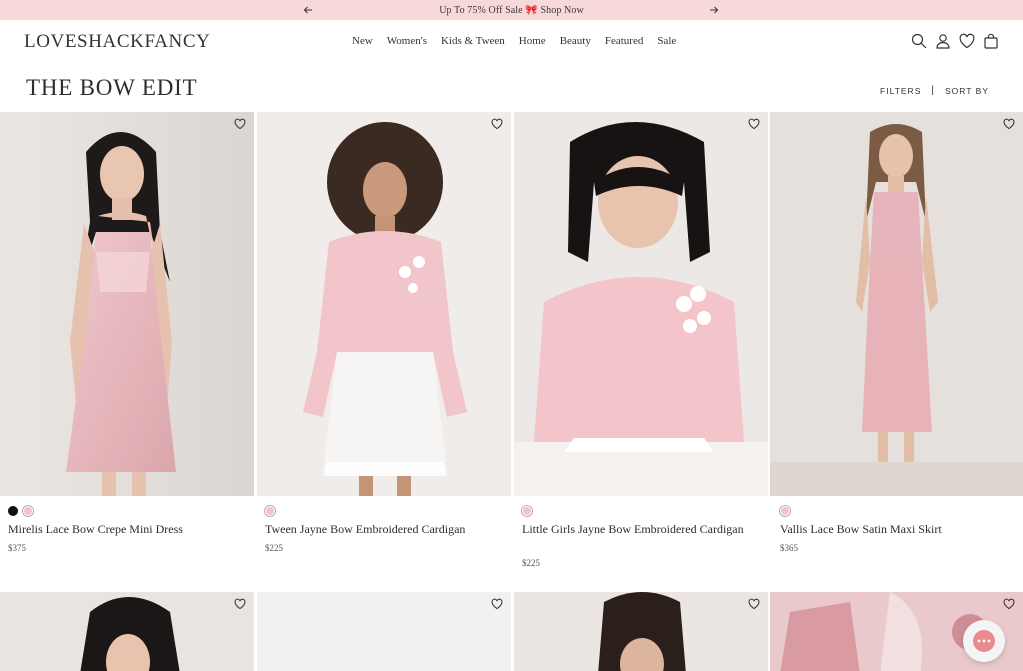 This screenshot has width=1023, height=671. I want to click on account-icon, so click(943, 41).